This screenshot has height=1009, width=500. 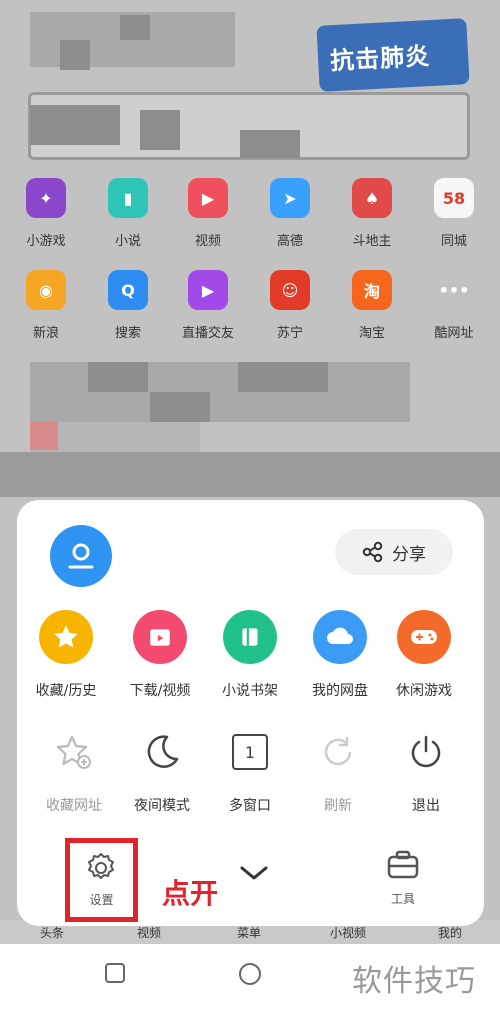 What do you see at coordinates (402, 899) in the screenshot?
I see `tools-label: 工具` at bounding box center [402, 899].